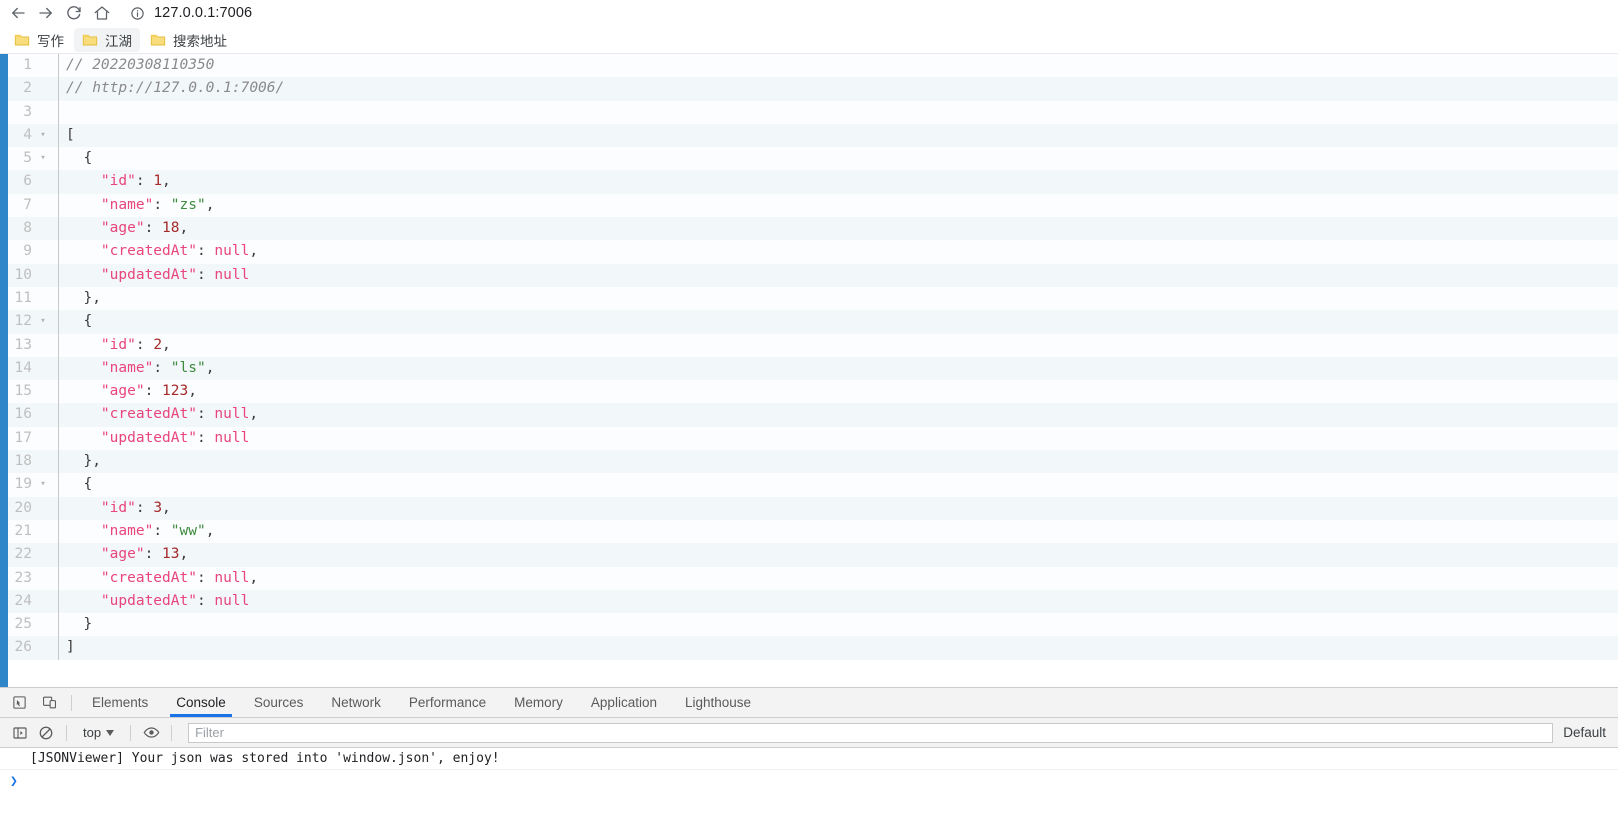 This screenshot has width=1618, height=834. Describe the element at coordinates (107, 39) in the screenshot. I see `bookmark-item-1: 江湖` at that location.